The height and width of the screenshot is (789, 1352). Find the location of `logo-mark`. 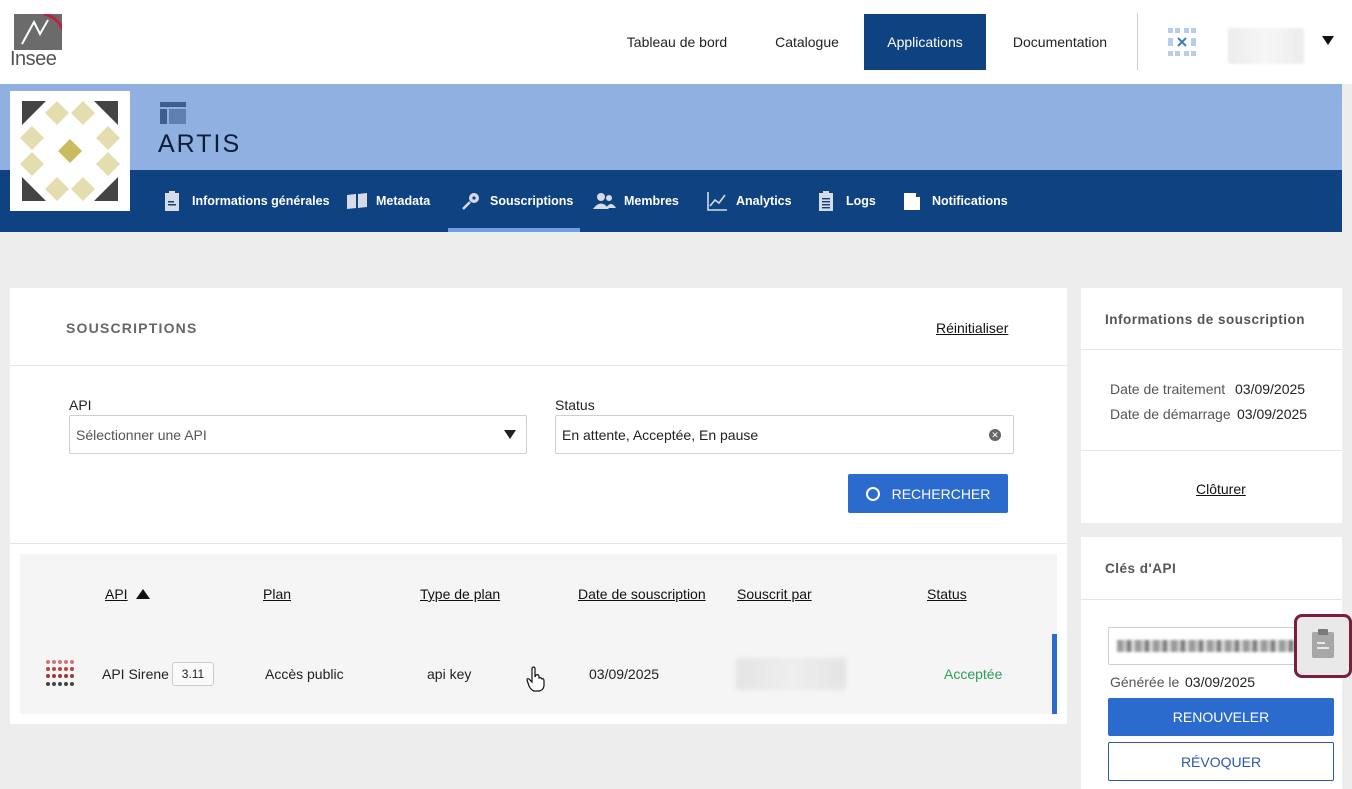

logo-mark is located at coordinates (38, 32).